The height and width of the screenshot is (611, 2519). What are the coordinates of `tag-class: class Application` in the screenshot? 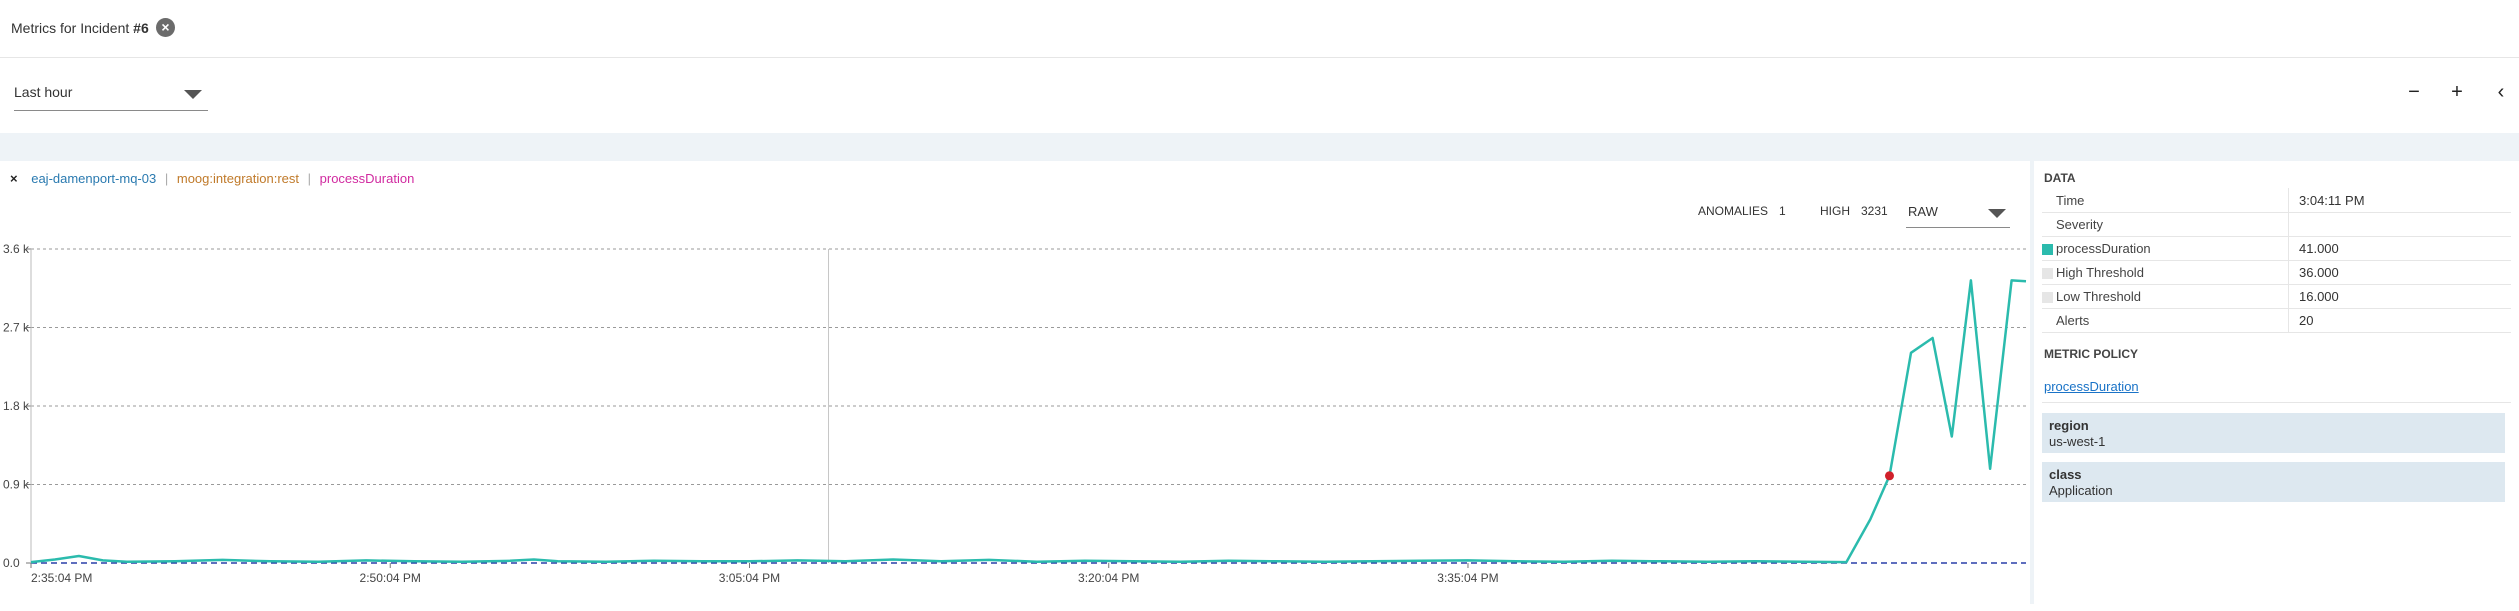 It's located at (2273, 482).